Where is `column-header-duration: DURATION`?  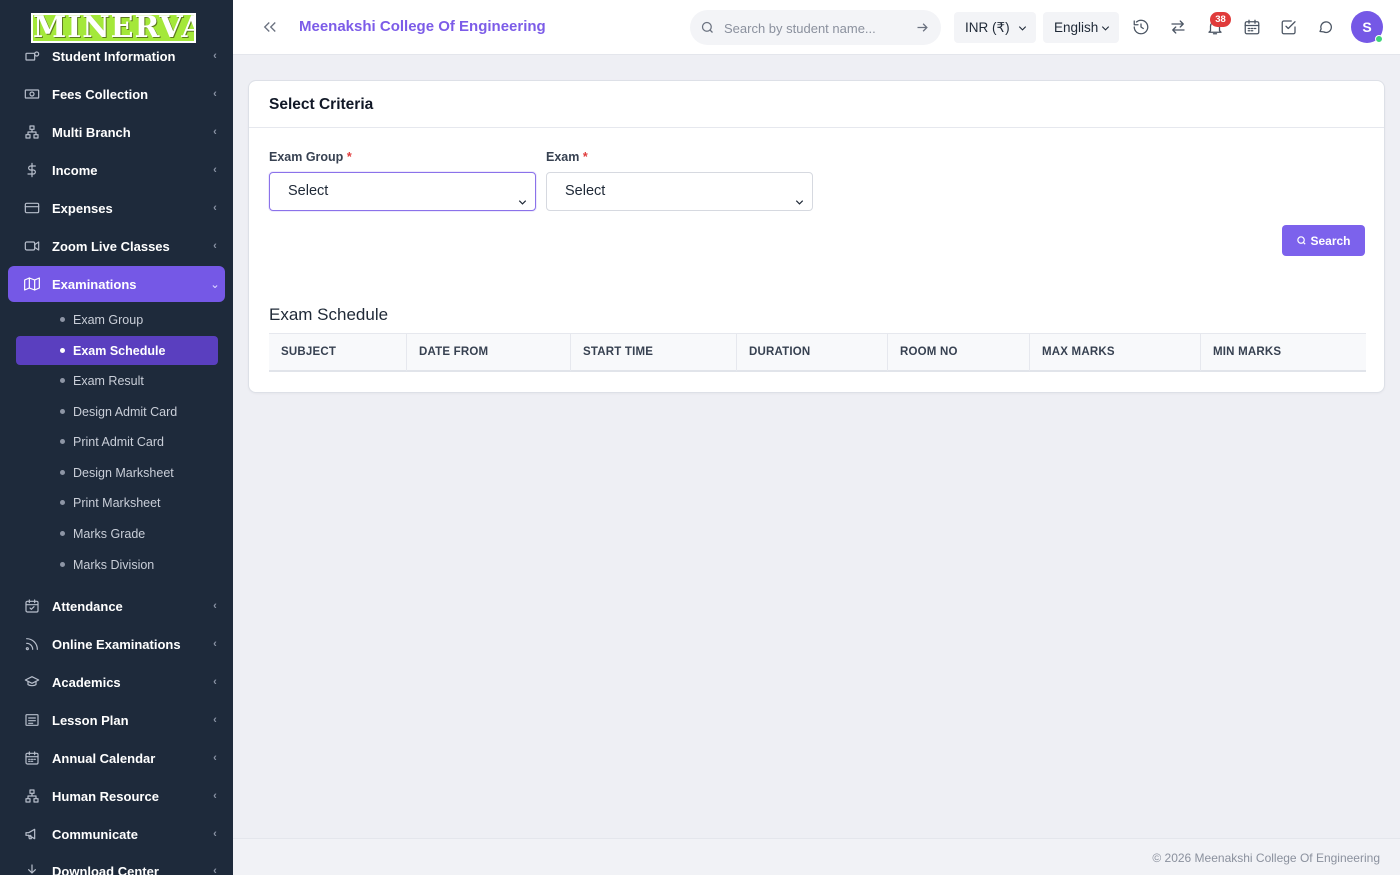
column-header-duration: DURATION is located at coordinates (811, 352).